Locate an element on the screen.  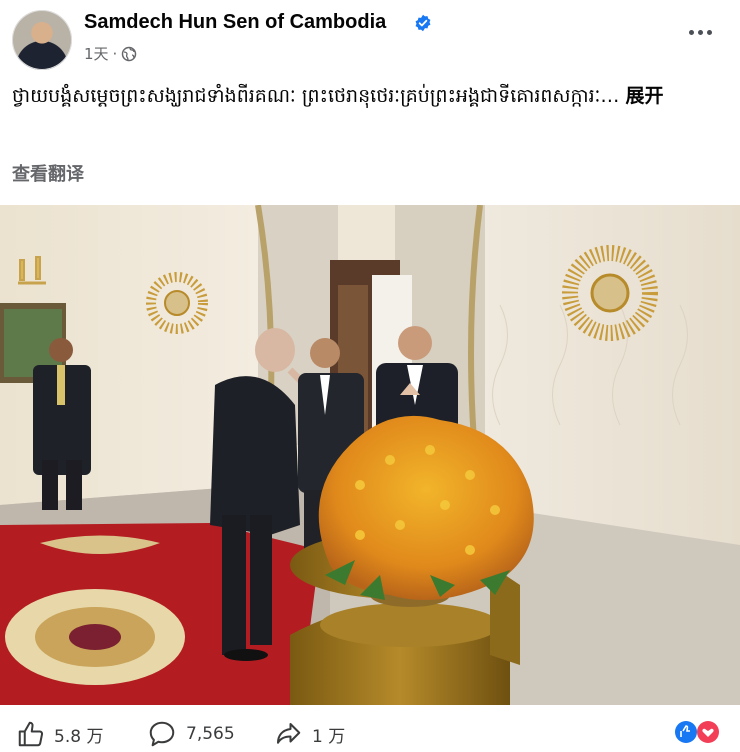
comment-count: 7,565 is located at coordinates (210, 734).